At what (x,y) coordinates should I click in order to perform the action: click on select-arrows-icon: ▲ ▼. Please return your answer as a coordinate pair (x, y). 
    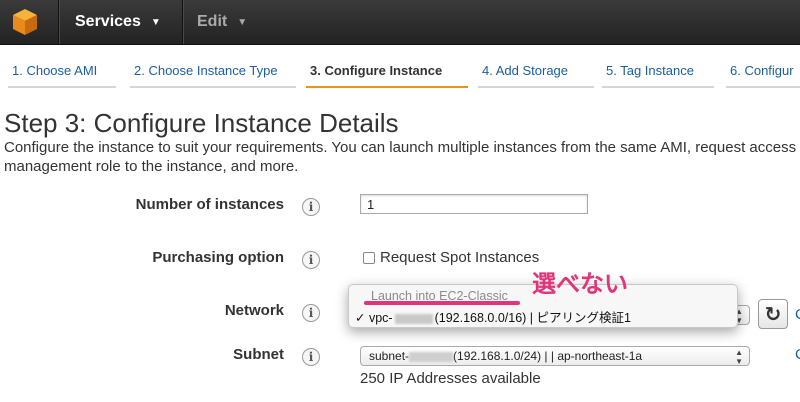
    Looking at the image, I should click on (739, 357).